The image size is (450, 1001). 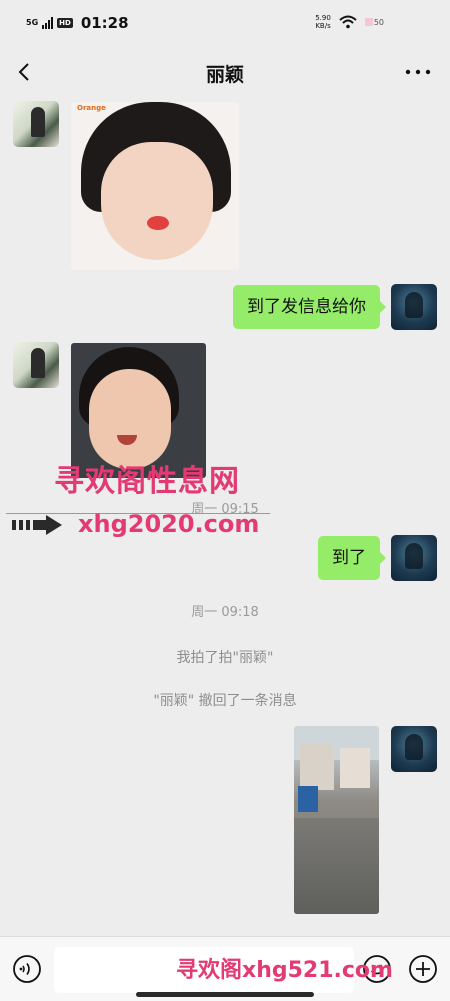 I want to click on battery-level: 50, so click(x=374, y=22).